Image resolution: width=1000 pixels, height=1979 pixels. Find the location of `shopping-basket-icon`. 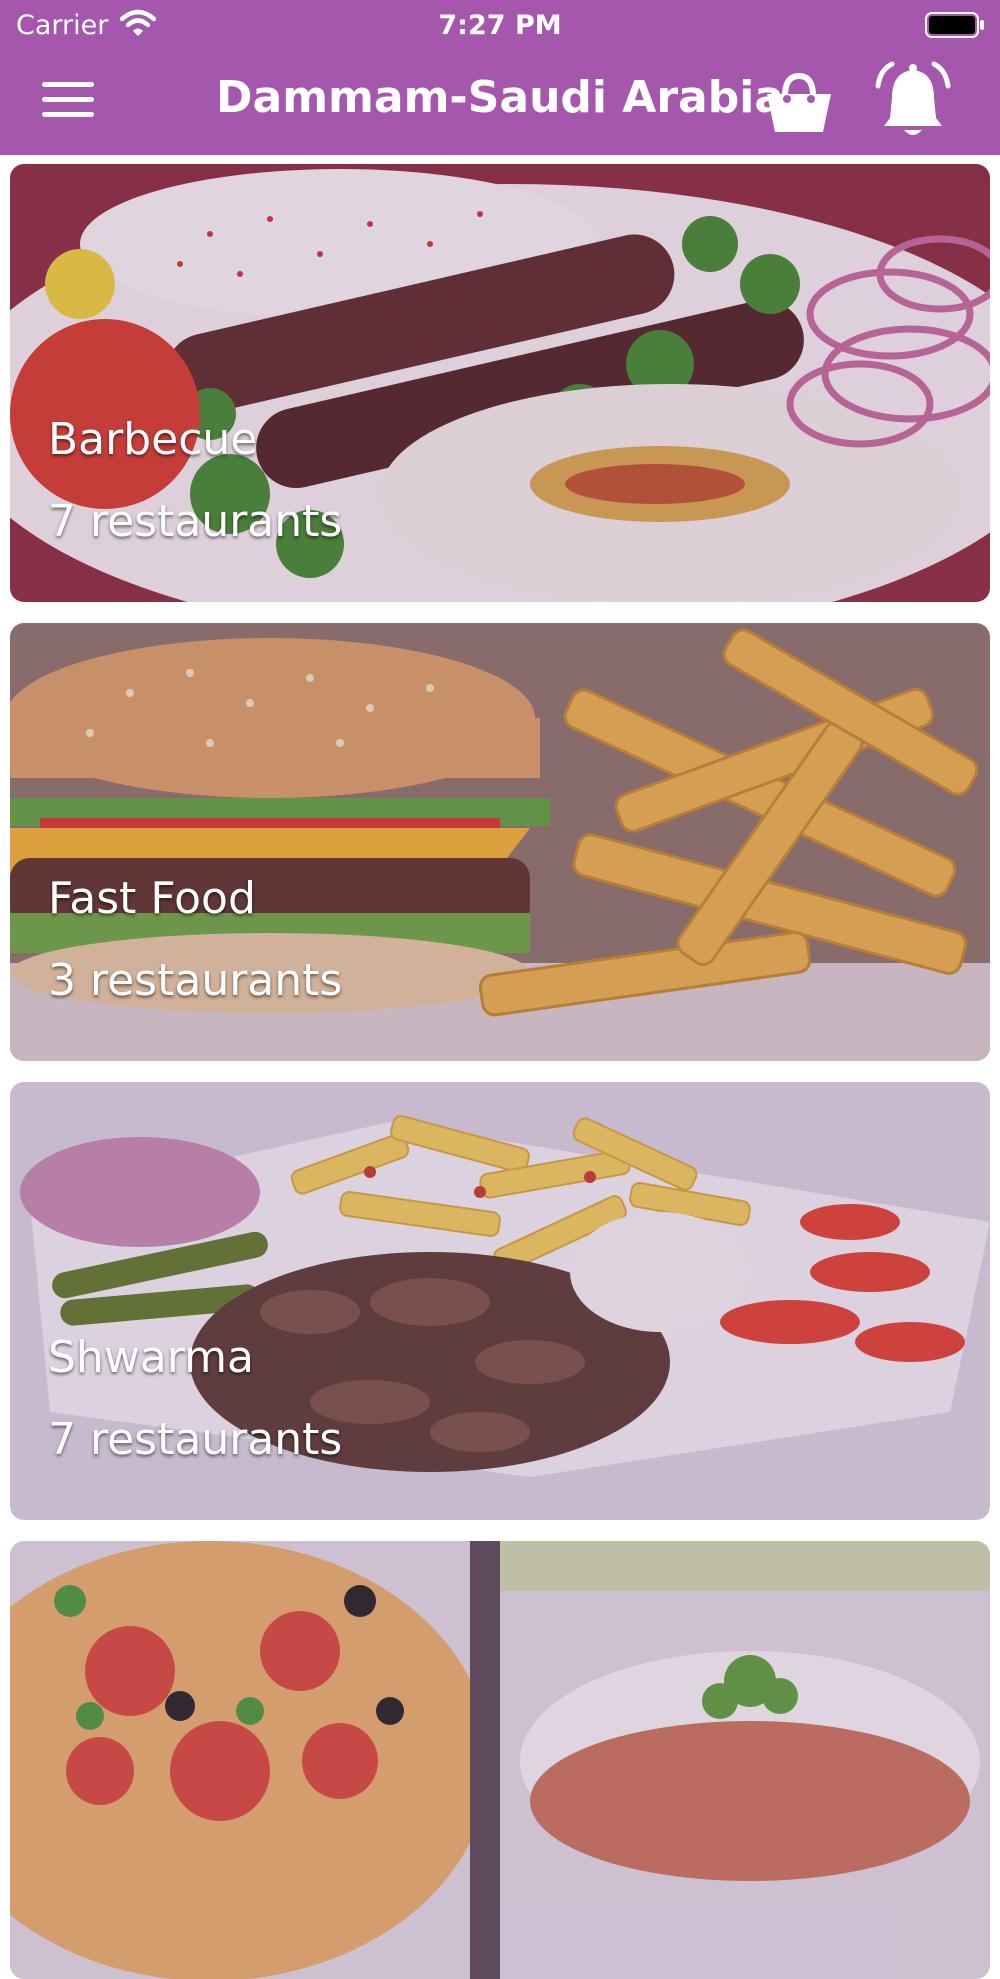

shopping-basket-icon is located at coordinates (799, 103).